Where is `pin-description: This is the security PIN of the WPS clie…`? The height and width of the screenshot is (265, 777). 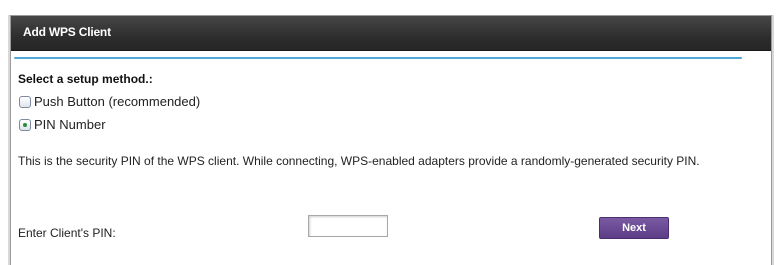 pin-description: This is the security PIN of the WPS clie… is located at coordinates (359, 161).